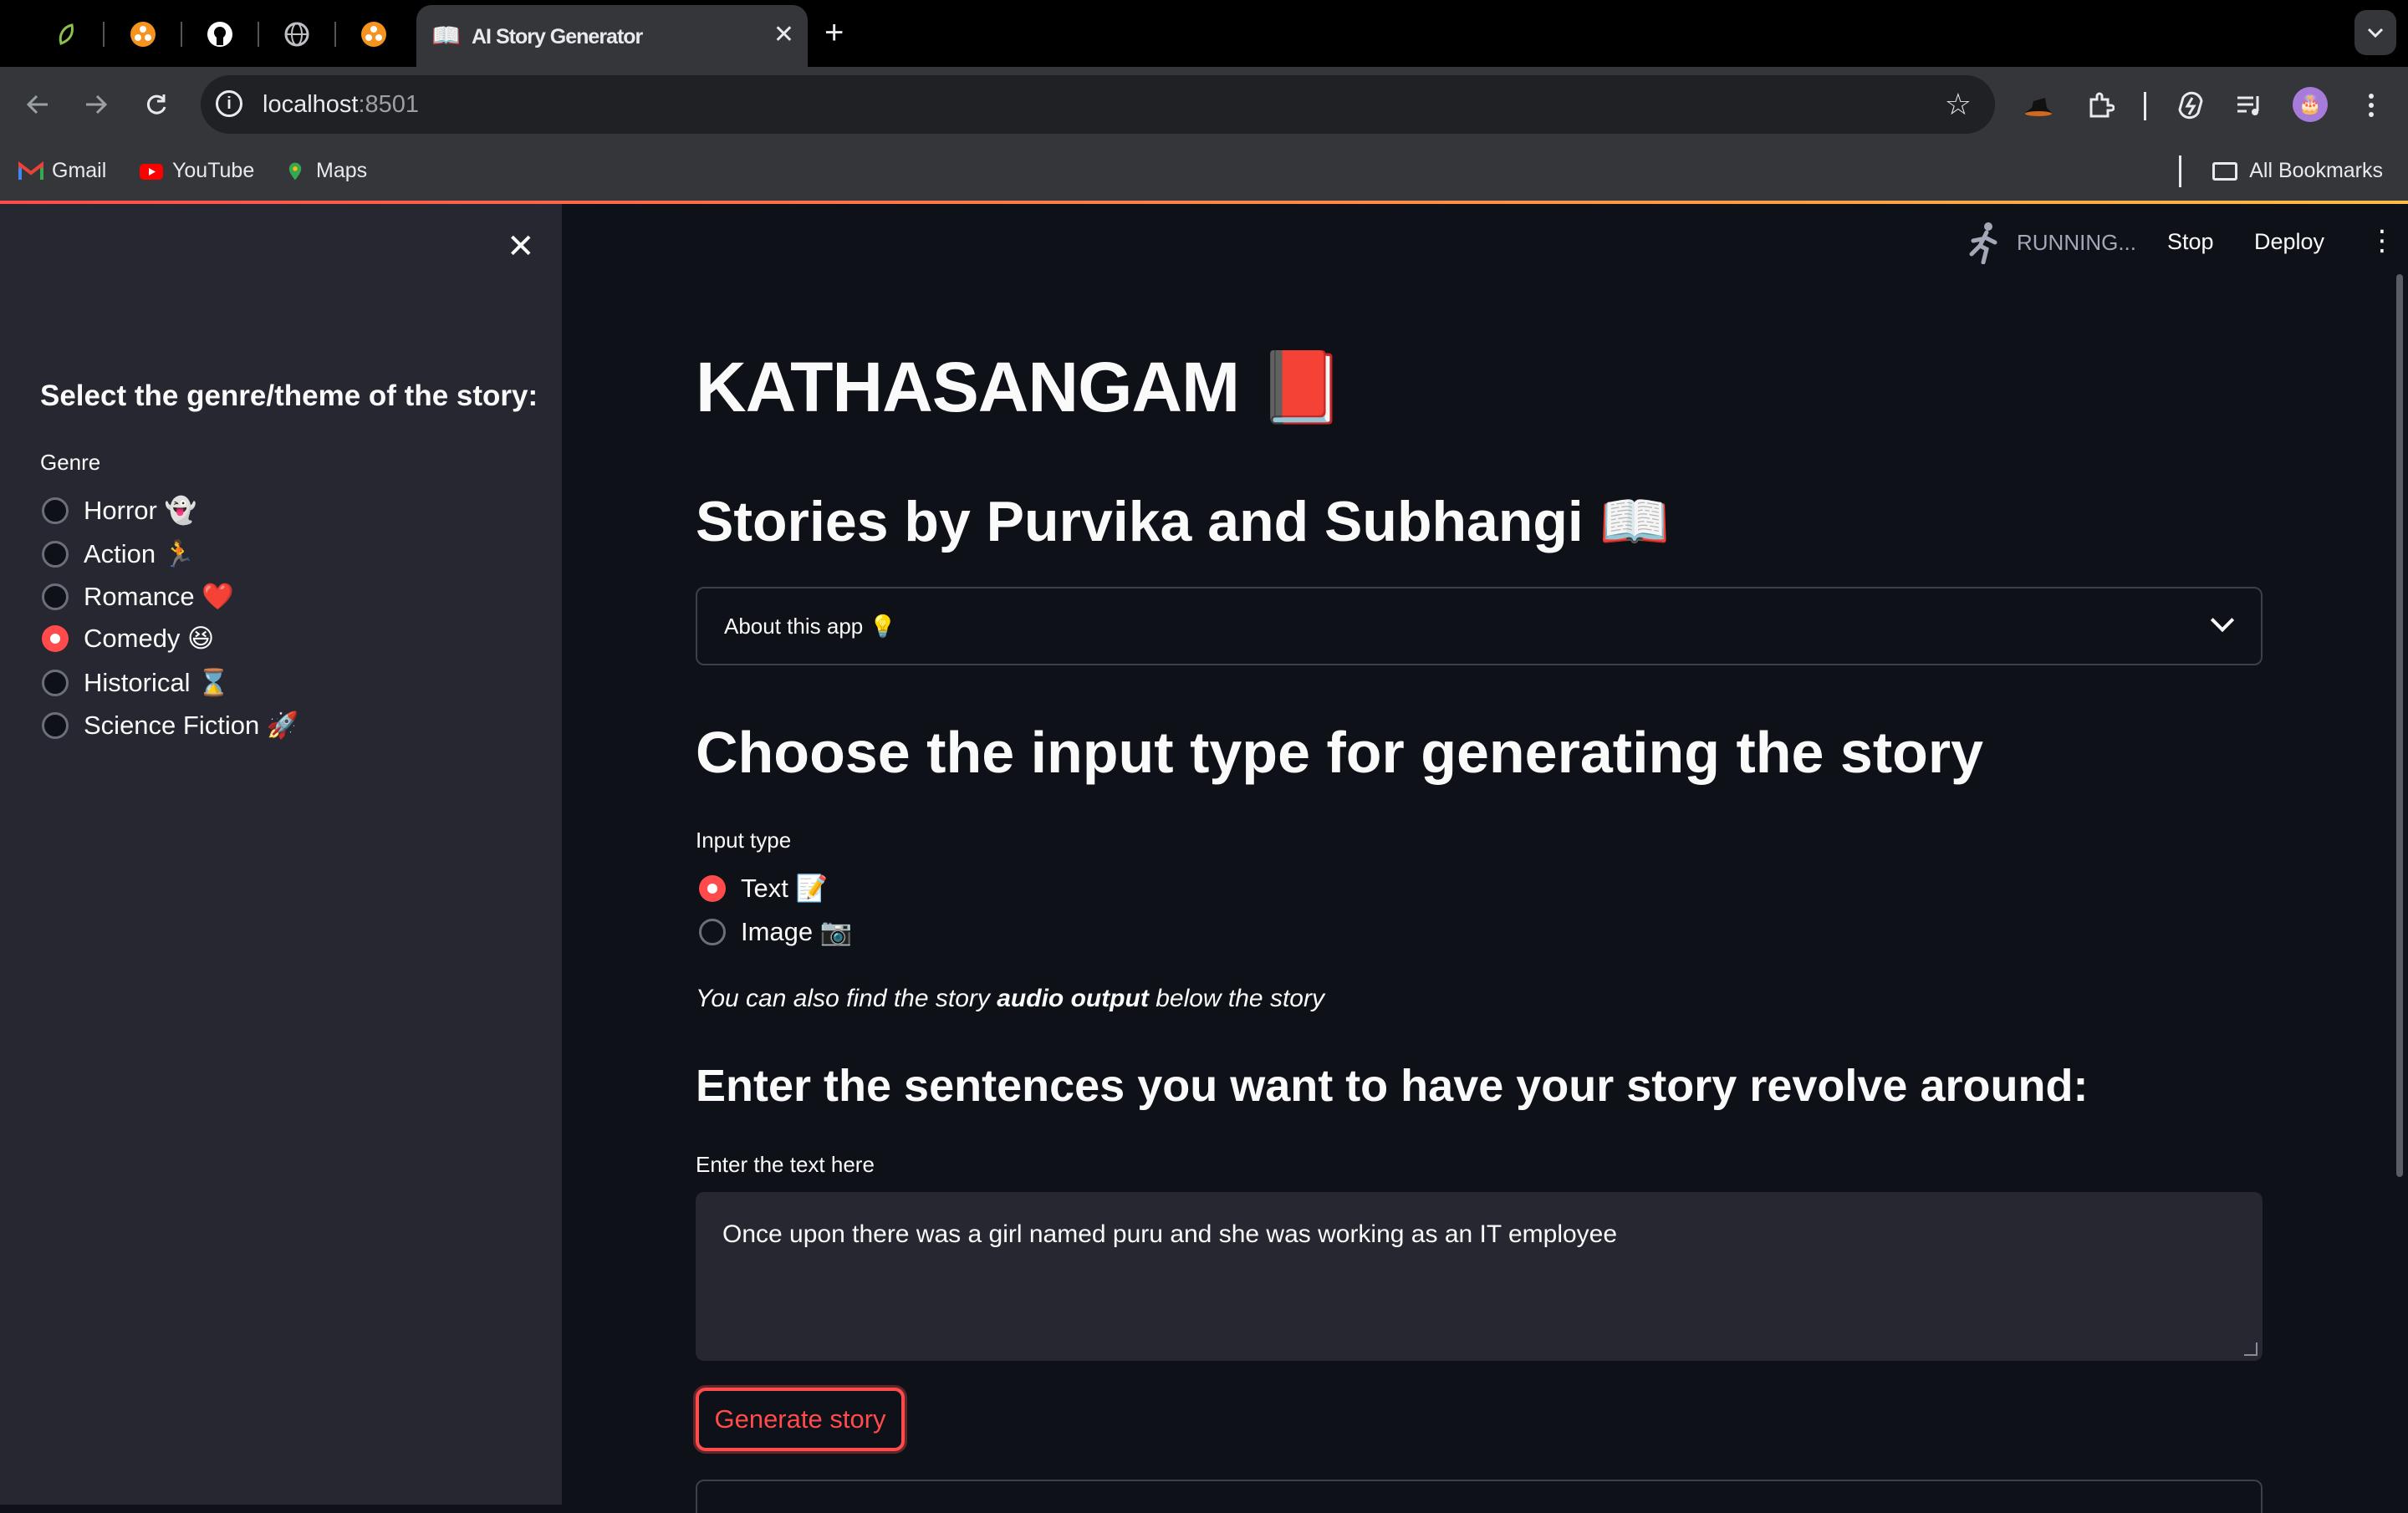 Image resolution: width=2408 pixels, height=1513 pixels. Describe the element at coordinates (800, 1419) in the screenshot. I see `generate-story-button: Generate story` at that location.